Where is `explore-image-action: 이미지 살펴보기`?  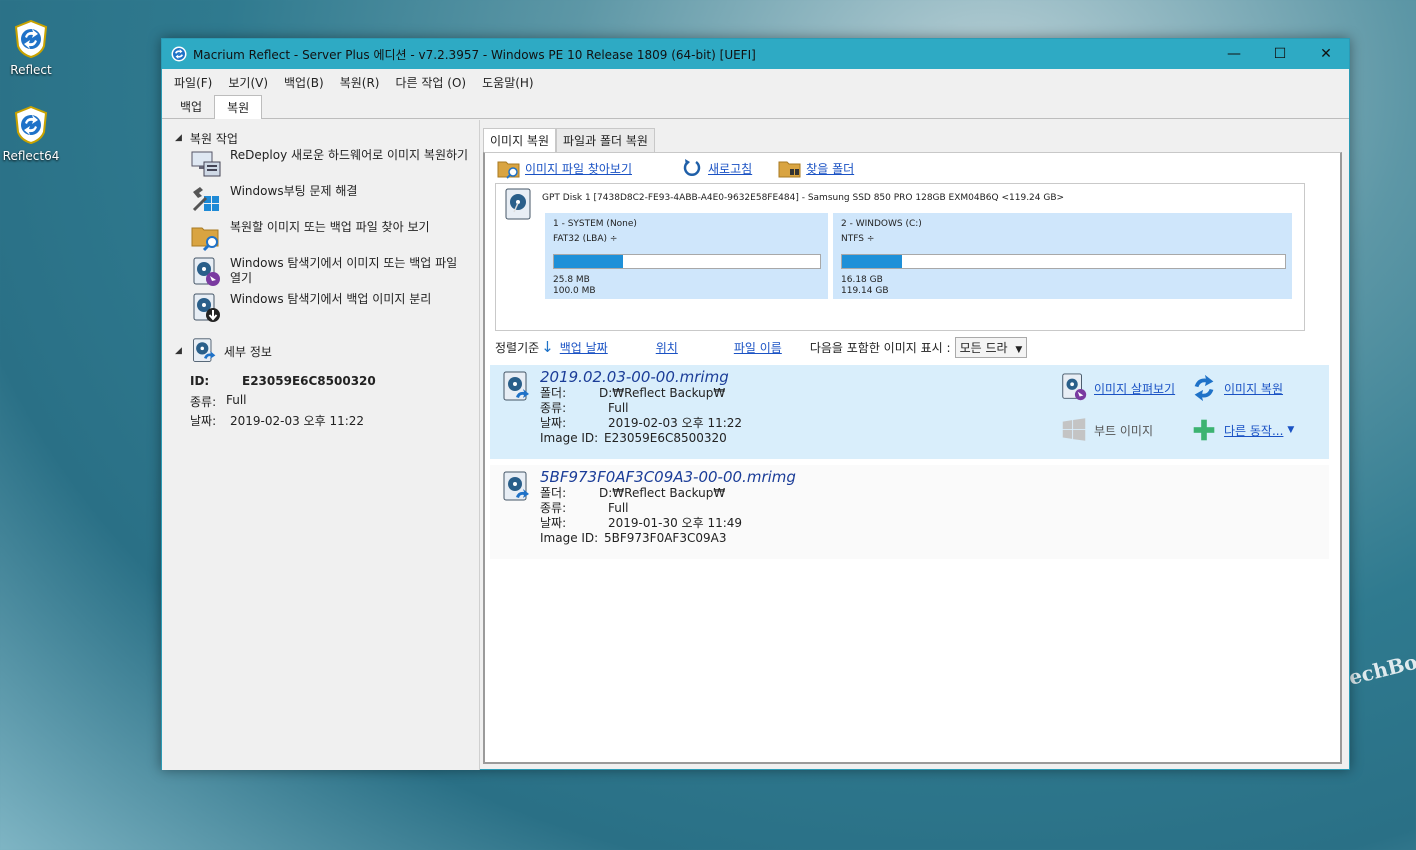 explore-image-action: 이미지 살펴보기 is located at coordinates (1117, 388).